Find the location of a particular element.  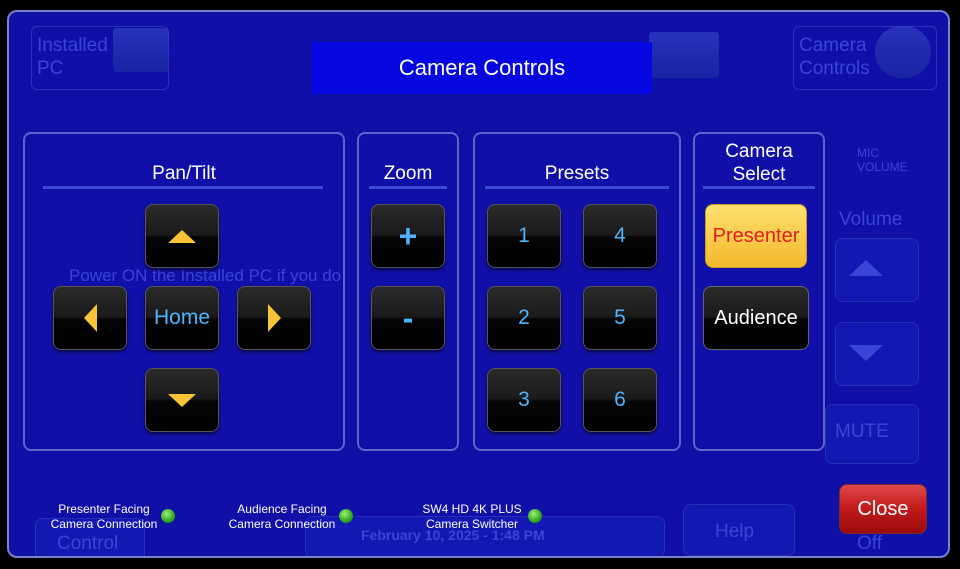

preset-label: 2 is located at coordinates (524, 317).